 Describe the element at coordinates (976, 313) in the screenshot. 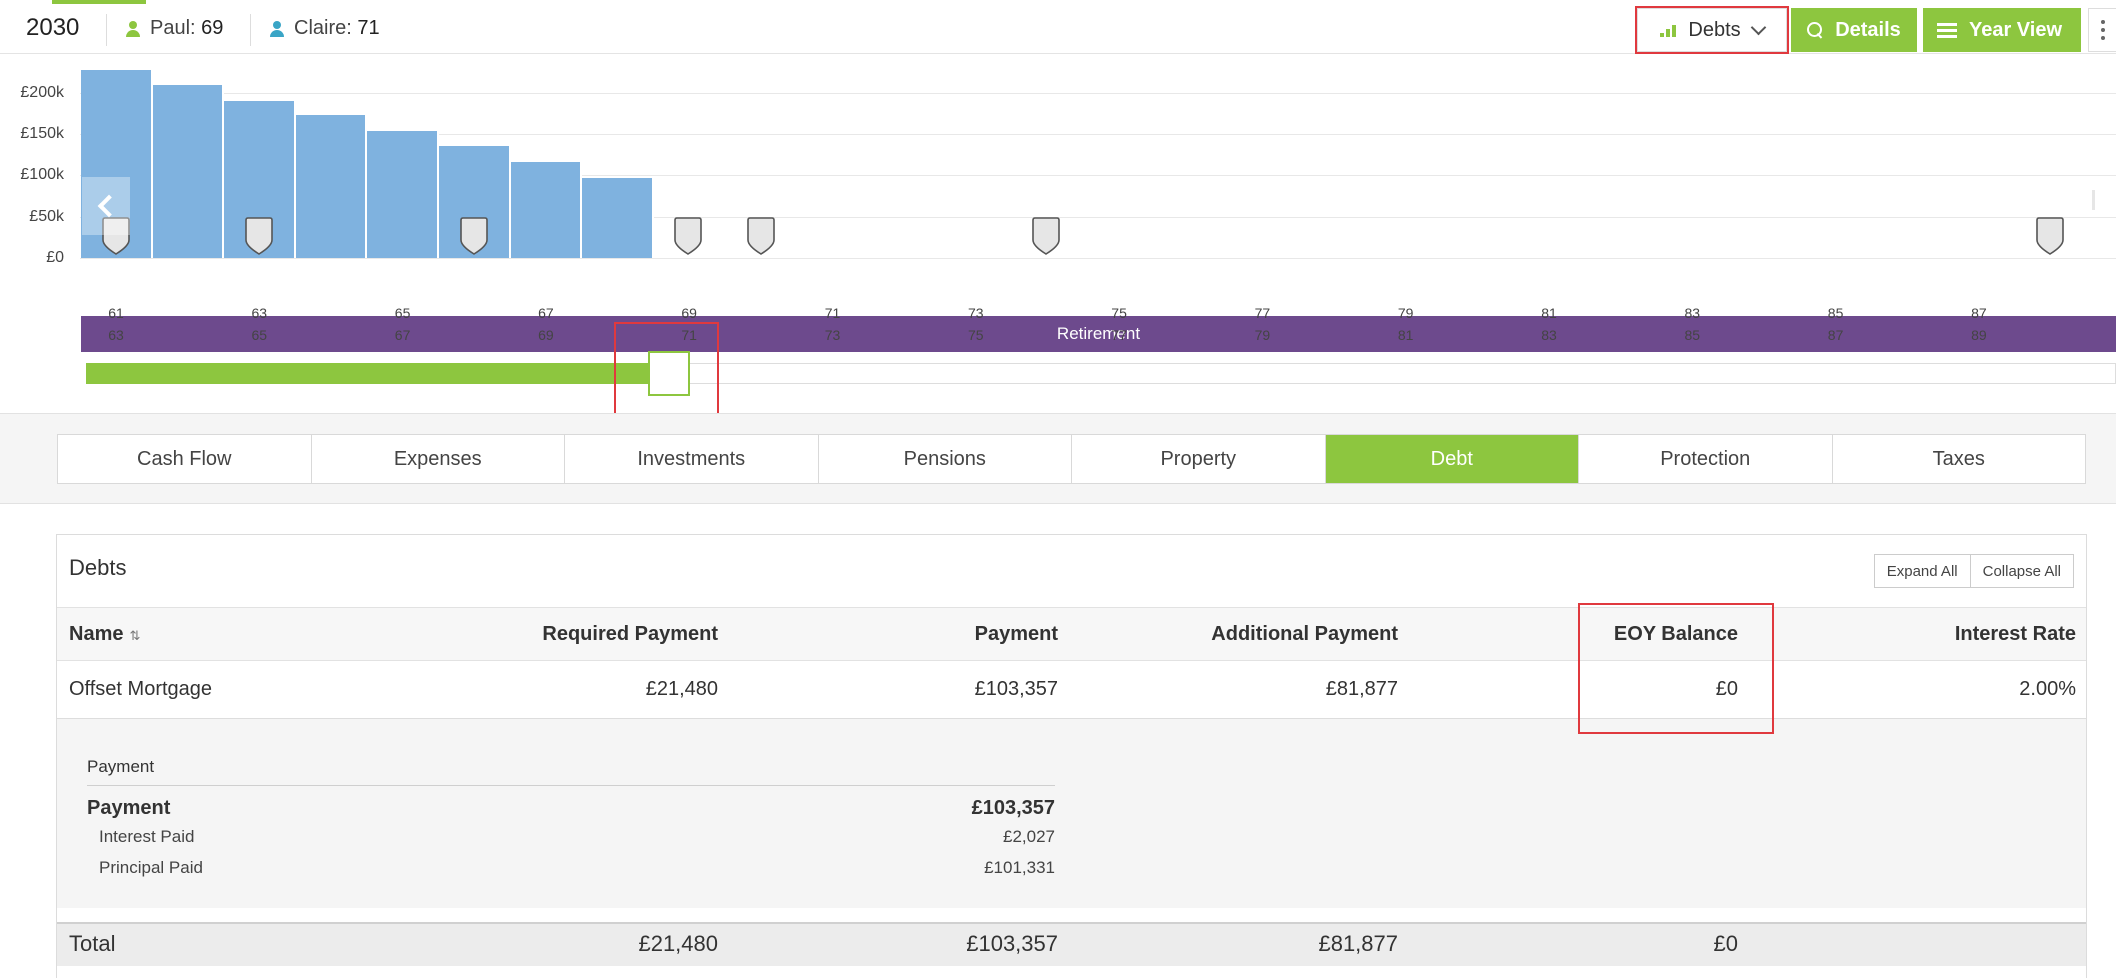

I see `age-label-paul: 73` at that location.